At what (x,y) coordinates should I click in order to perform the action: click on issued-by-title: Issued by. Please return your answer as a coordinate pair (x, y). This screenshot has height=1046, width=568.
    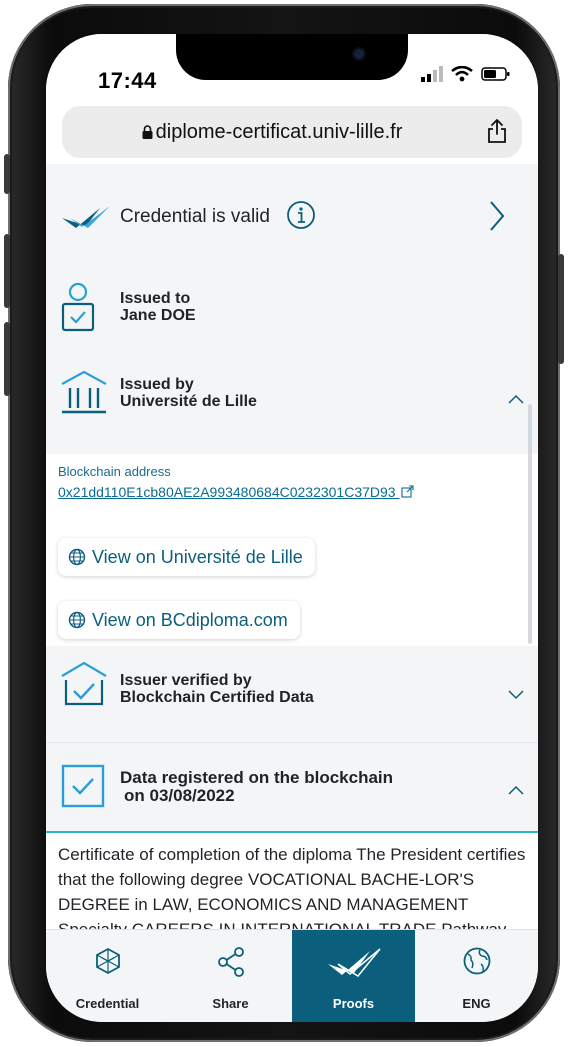
    Looking at the image, I should click on (157, 384).